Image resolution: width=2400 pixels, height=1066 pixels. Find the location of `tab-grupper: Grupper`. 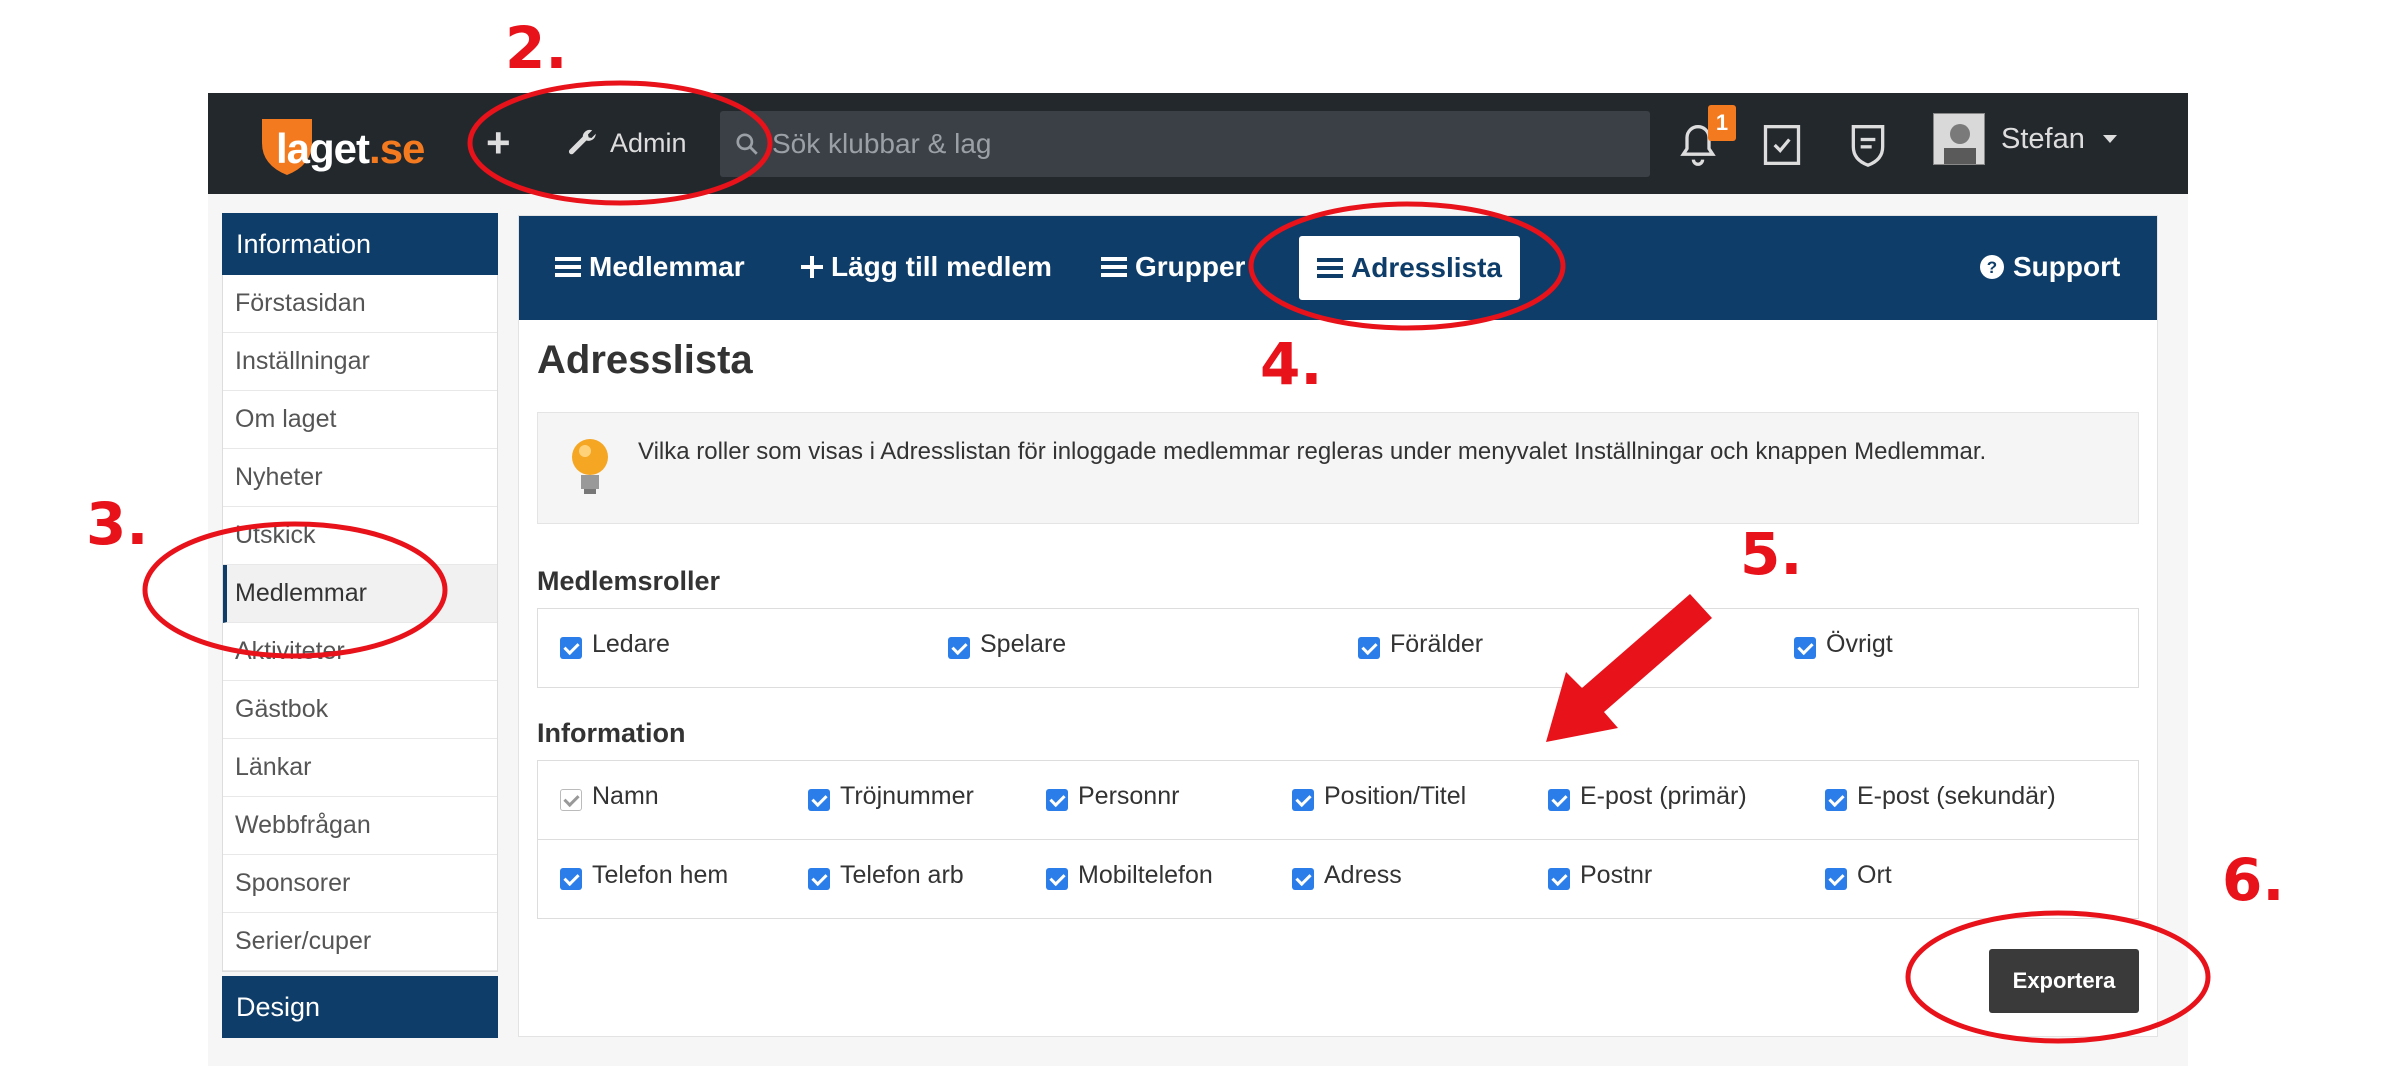

tab-grupper: Grupper is located at coordinates (1173, 267).